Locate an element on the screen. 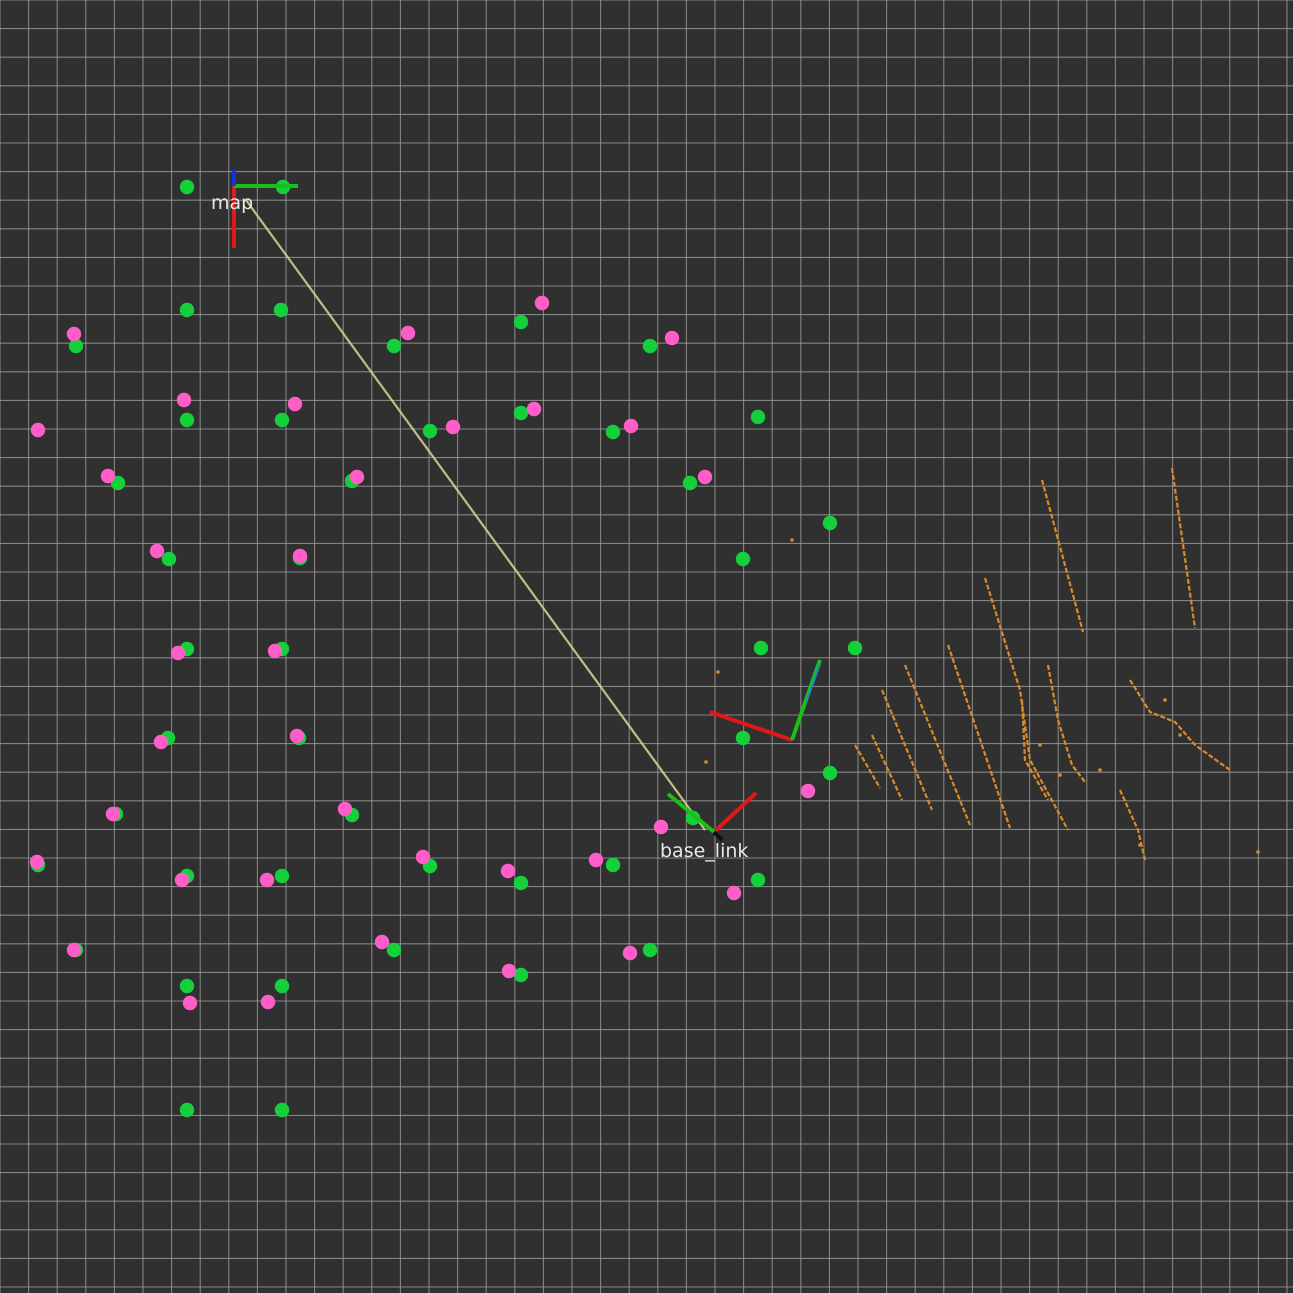 The width and height of the screenshot is (1293, 1293). base-link-axis-x is located at coordinates (735, 812).